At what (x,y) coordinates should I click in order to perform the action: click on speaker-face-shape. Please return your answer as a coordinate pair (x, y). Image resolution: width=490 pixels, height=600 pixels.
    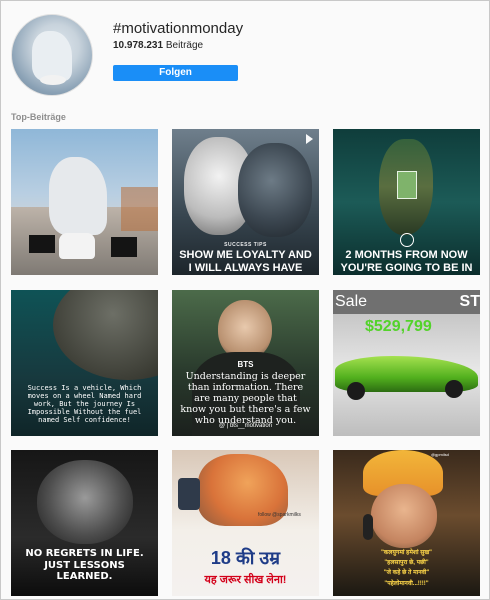
    Looking at the image, I should click on (404, 516).